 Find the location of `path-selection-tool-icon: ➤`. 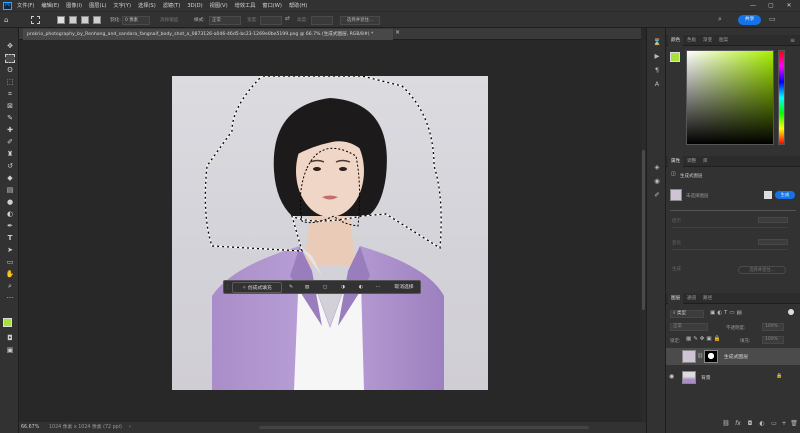

path-selection-tool-icon: ➤ is located at coordinates (10, 250).